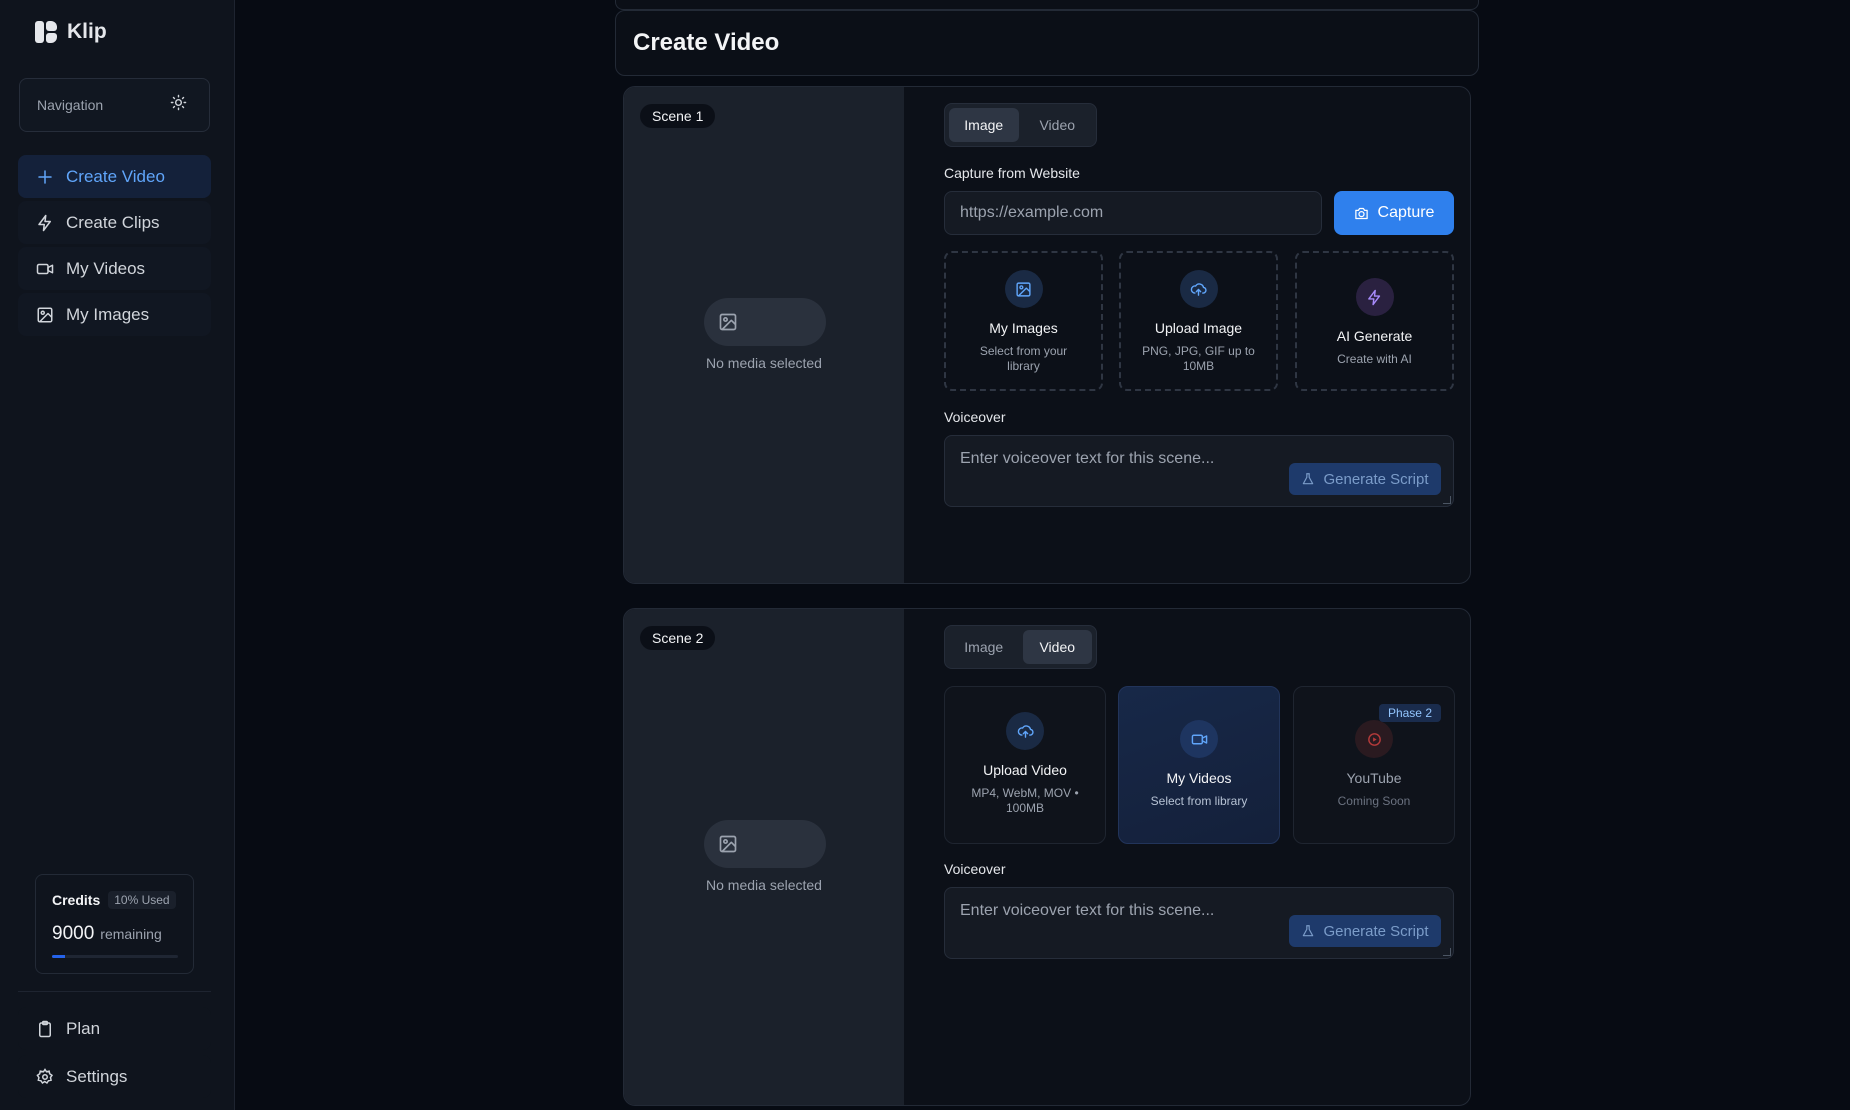  I want to click on option-subtitle: Create with AI, so click(1374, 359).